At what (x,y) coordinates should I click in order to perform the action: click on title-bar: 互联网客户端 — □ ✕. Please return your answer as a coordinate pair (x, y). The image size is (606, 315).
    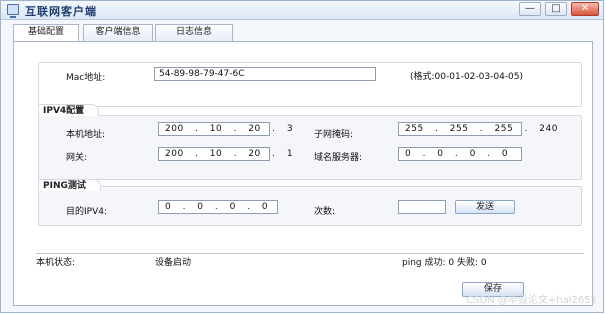
    Looking at the image, I should click on (302, 10).